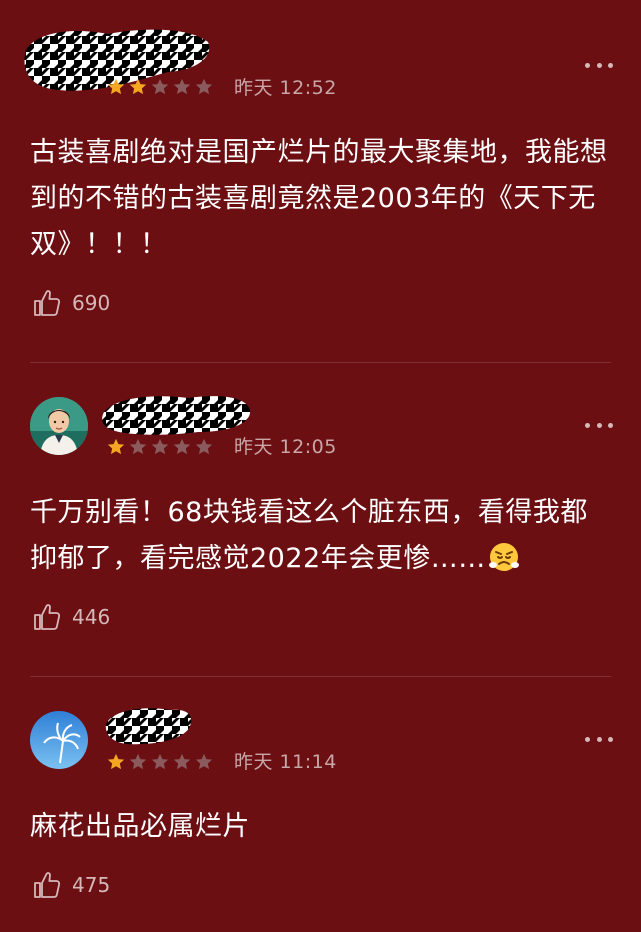 The image size is (641, 932). I want to click on like-button: 475, so click(71, 885).